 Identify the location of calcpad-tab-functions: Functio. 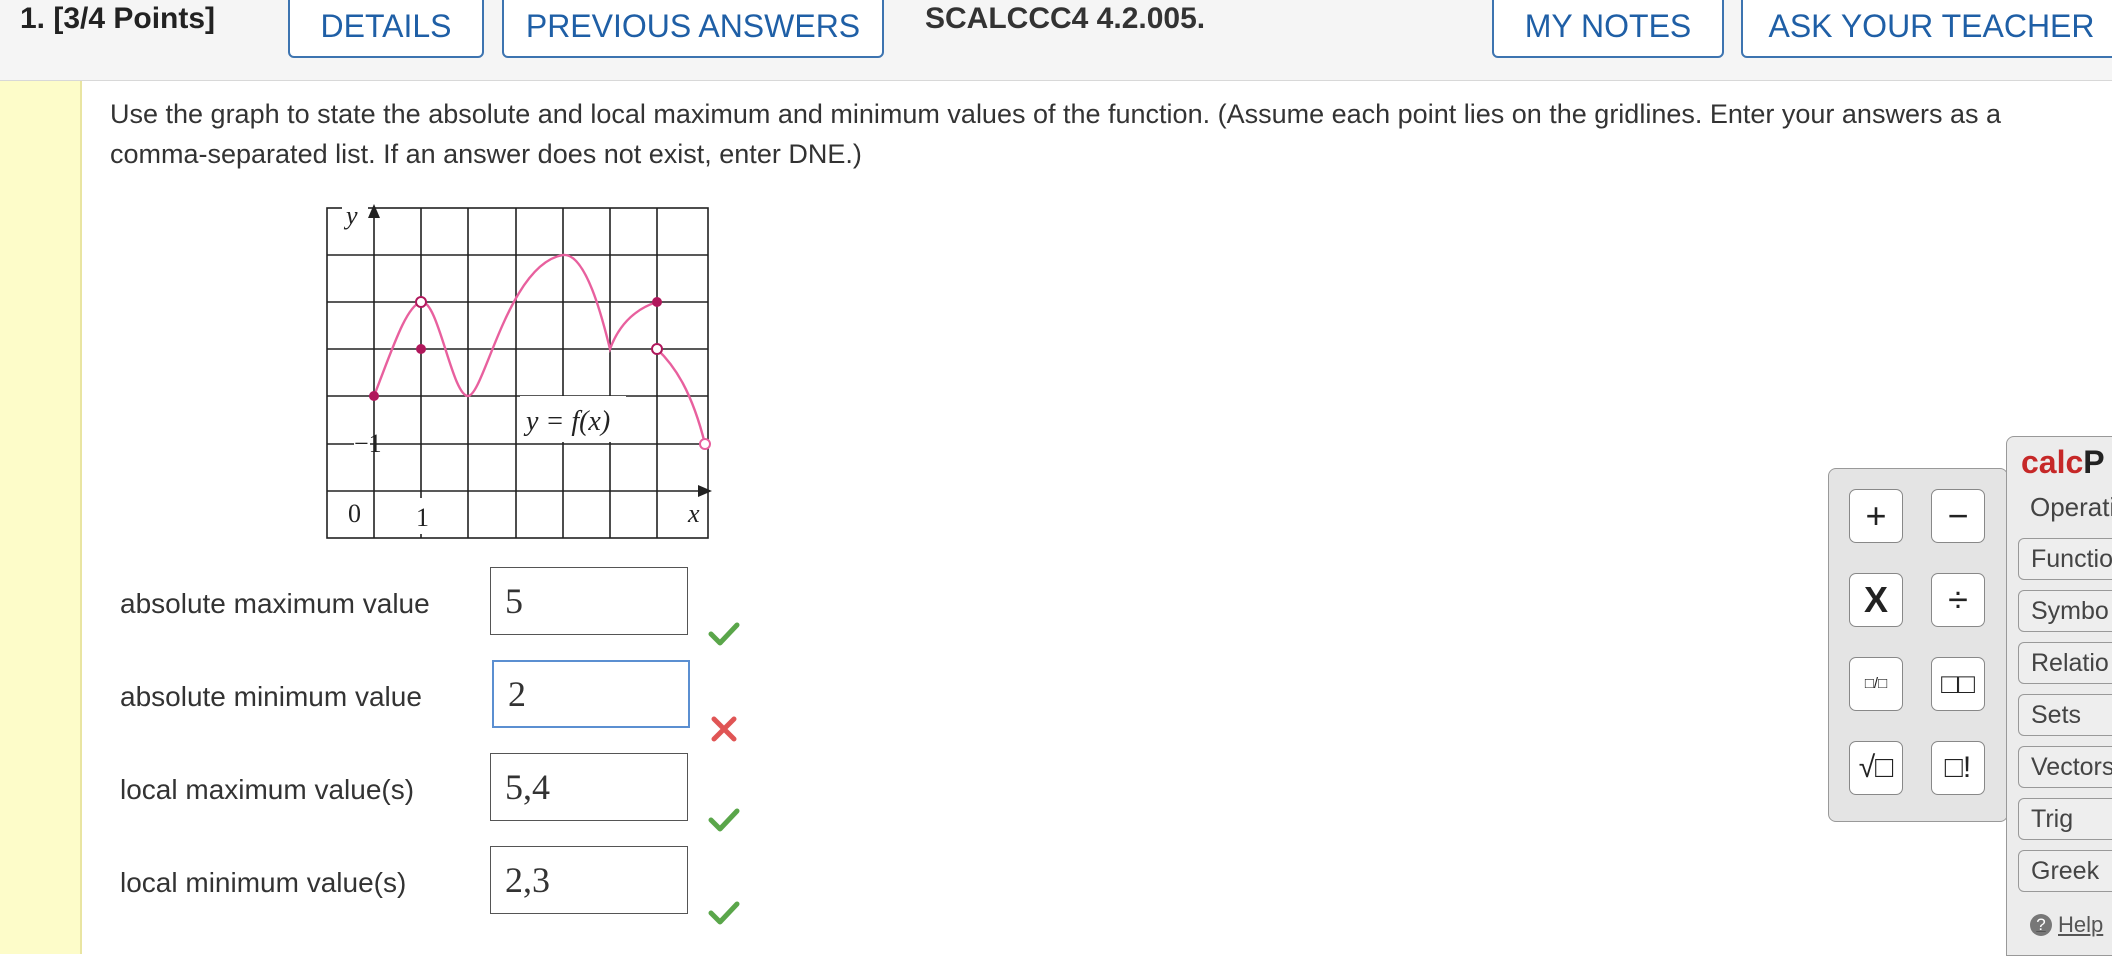
(2065, 559).